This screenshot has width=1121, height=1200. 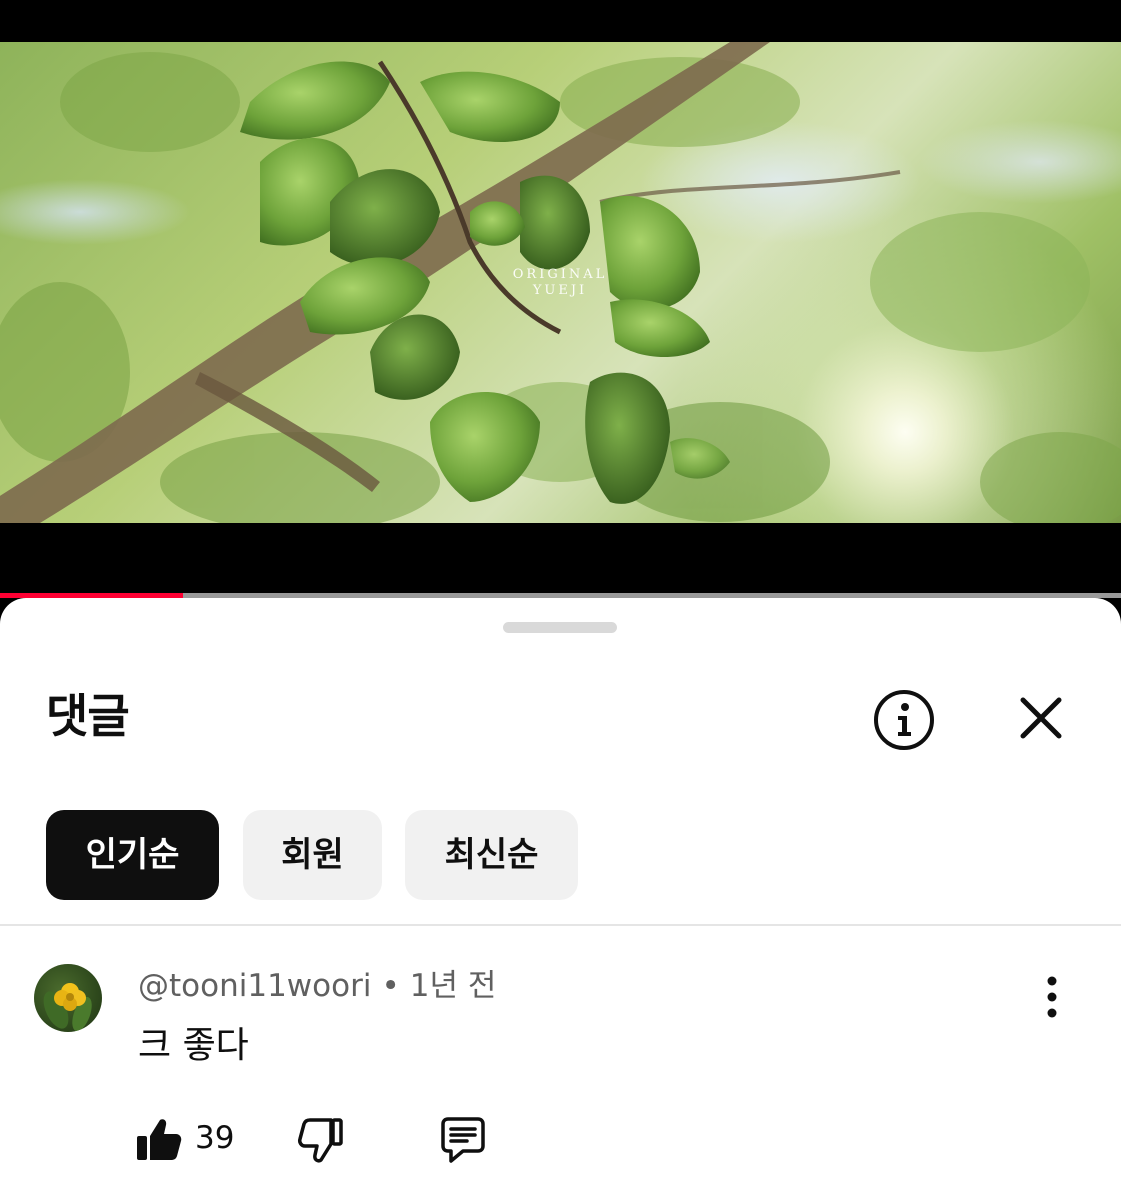 I want to click on sort-chip-popular: 인기순, so click(x=132, y=855).